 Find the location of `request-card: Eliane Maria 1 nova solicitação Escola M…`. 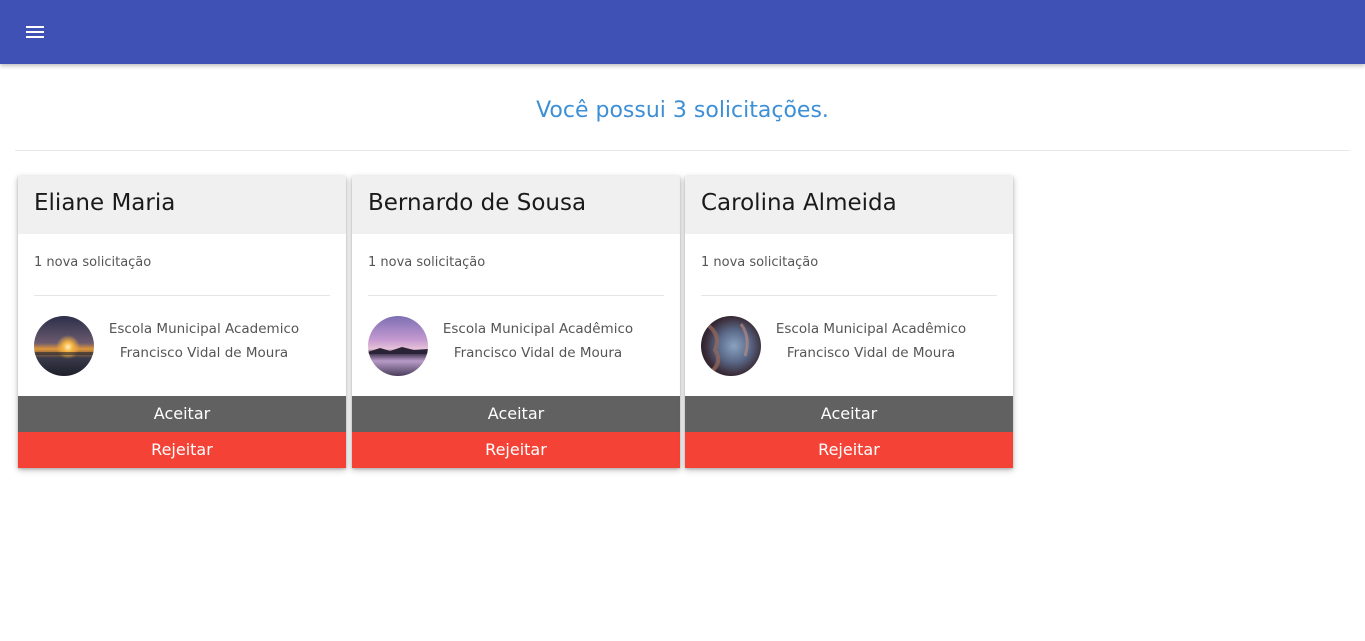

request-card: Eliane Maria 1 nova solicitação Escola M… is located at coordinates (182, 322).